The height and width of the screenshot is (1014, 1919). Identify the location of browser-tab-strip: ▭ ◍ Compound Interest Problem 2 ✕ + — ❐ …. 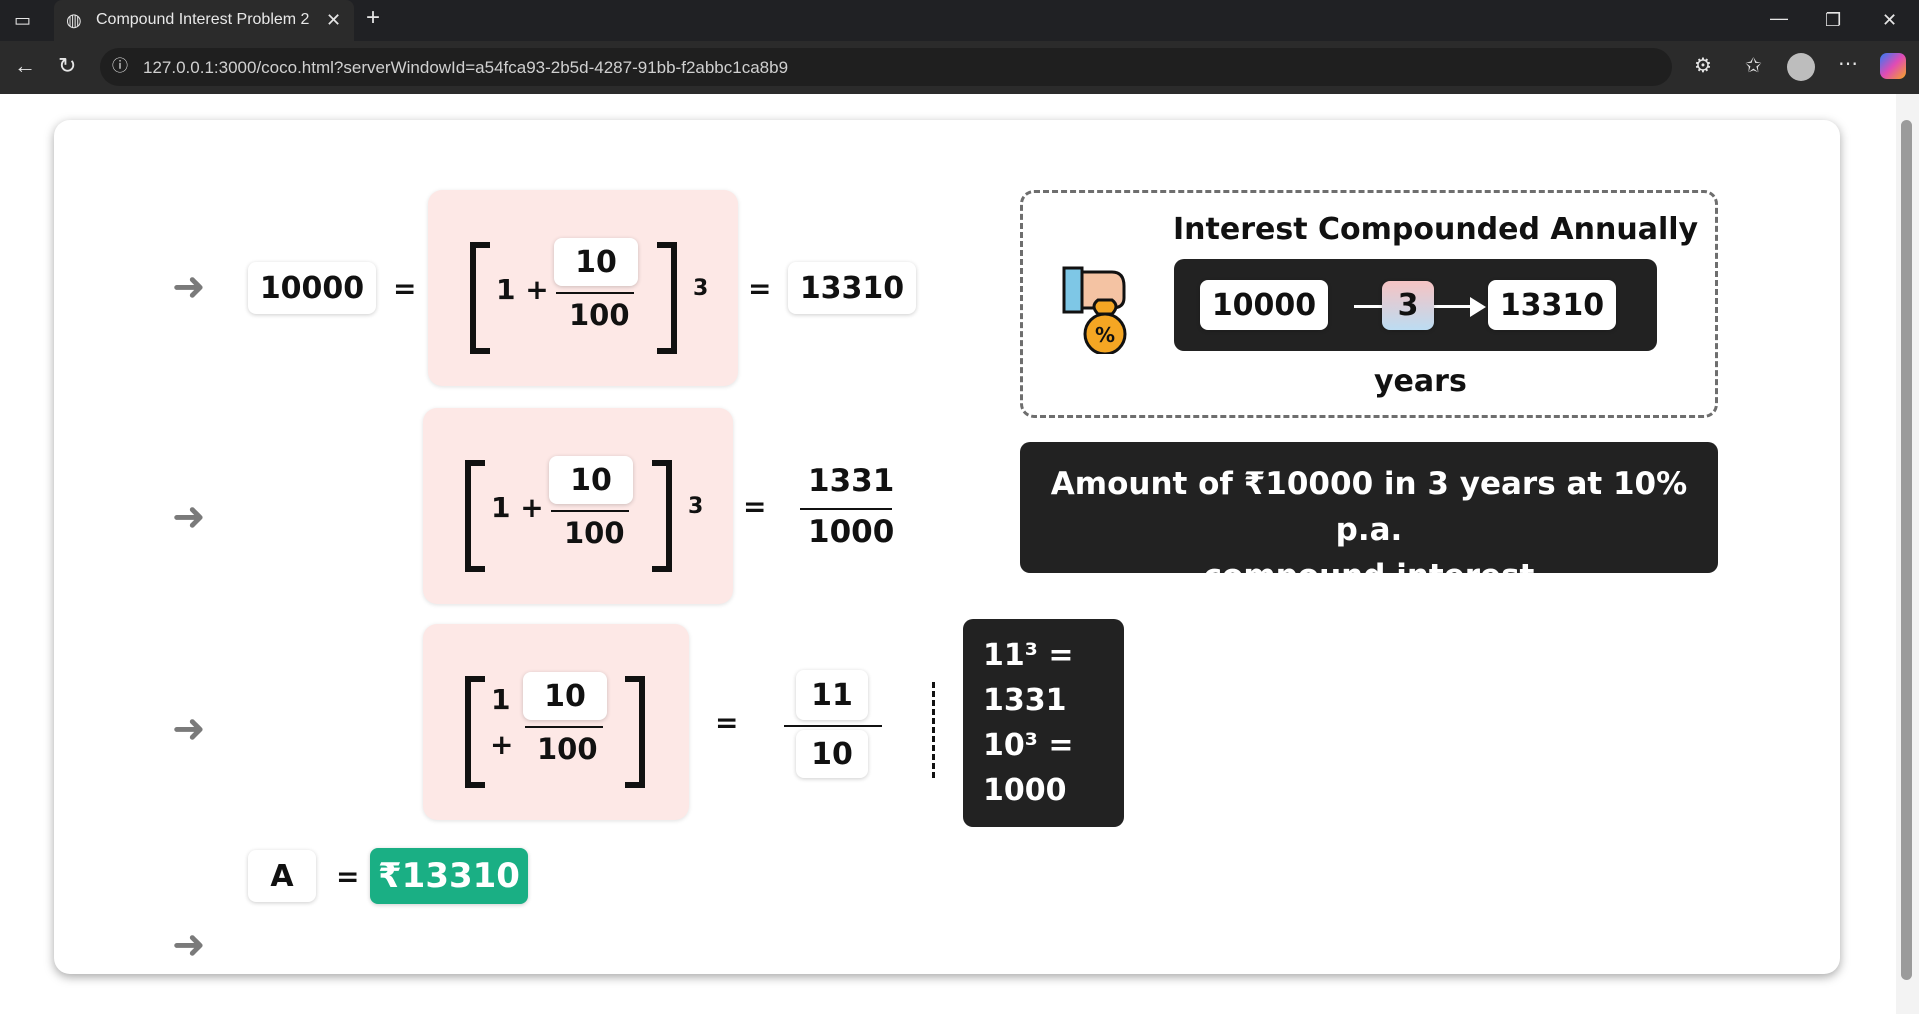
(959, 20).